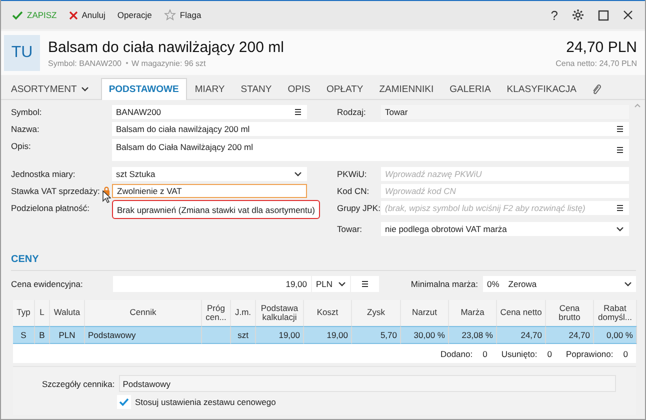 The image size is (646, 420). I want to click on field-label: Jednostka miary:, so click(43, 174).